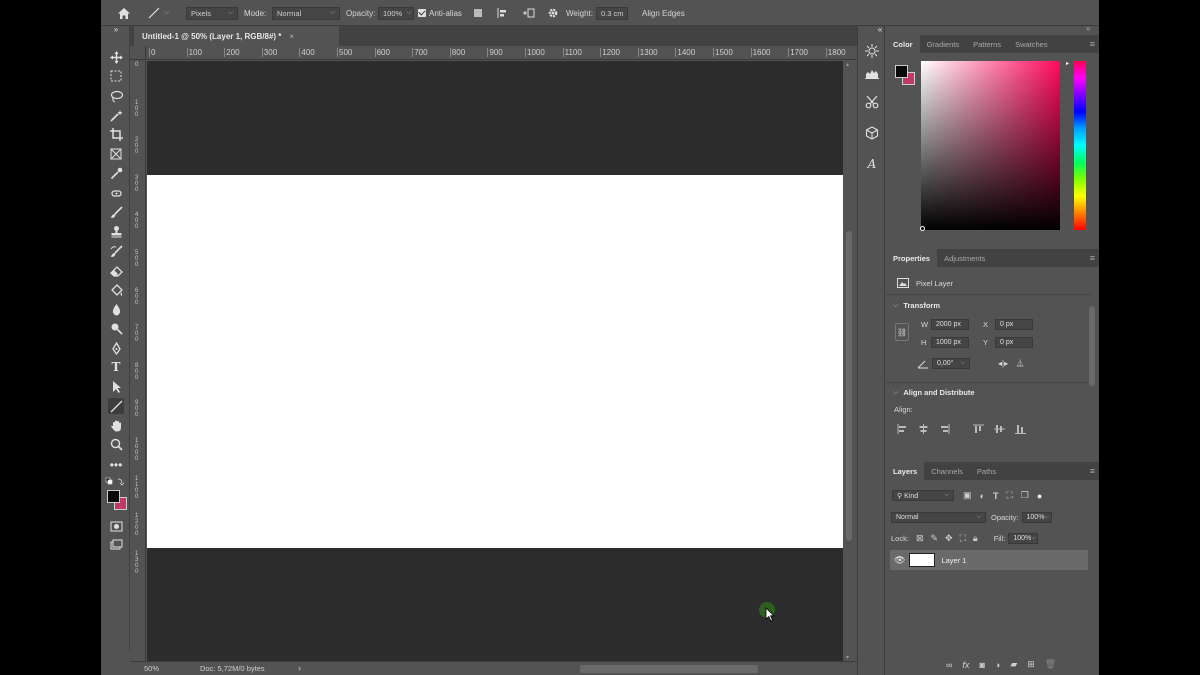 The image size is (1200, 675). What do you see at coordinates (999, 429) in the screenshot?
I see `align-center-vertical-icon` at bounding box center [999, 429].